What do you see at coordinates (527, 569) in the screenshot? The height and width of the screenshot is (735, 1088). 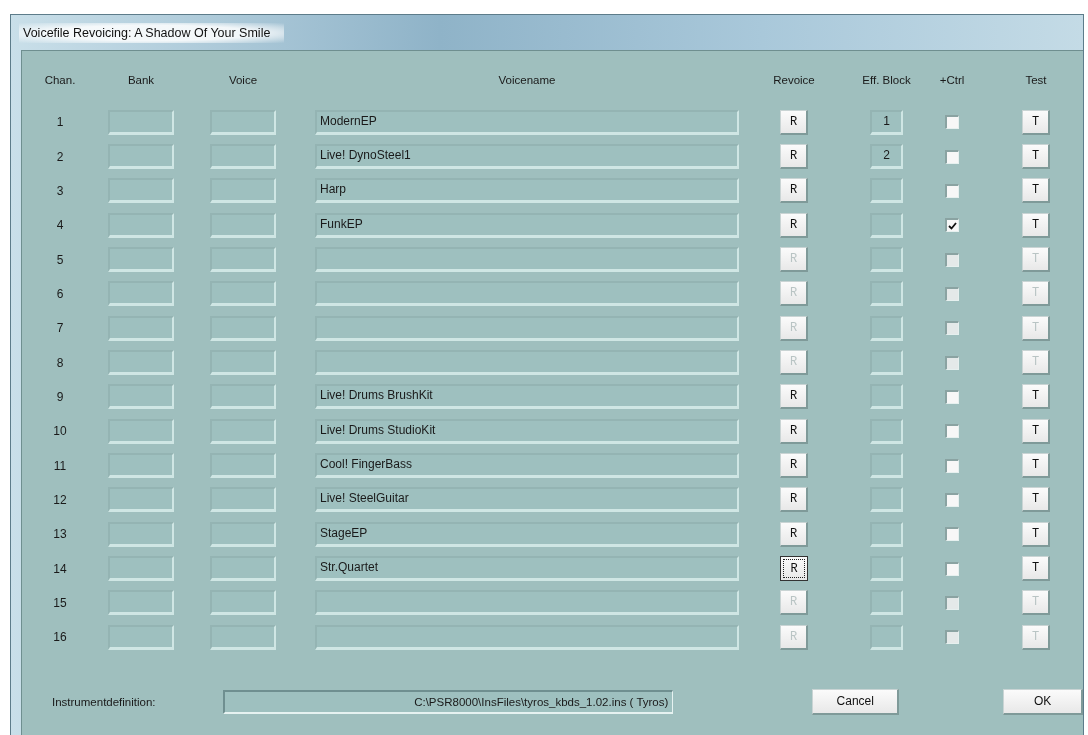 I see `voicename-field: Str.Quartet` at bounding box center [527, 569].